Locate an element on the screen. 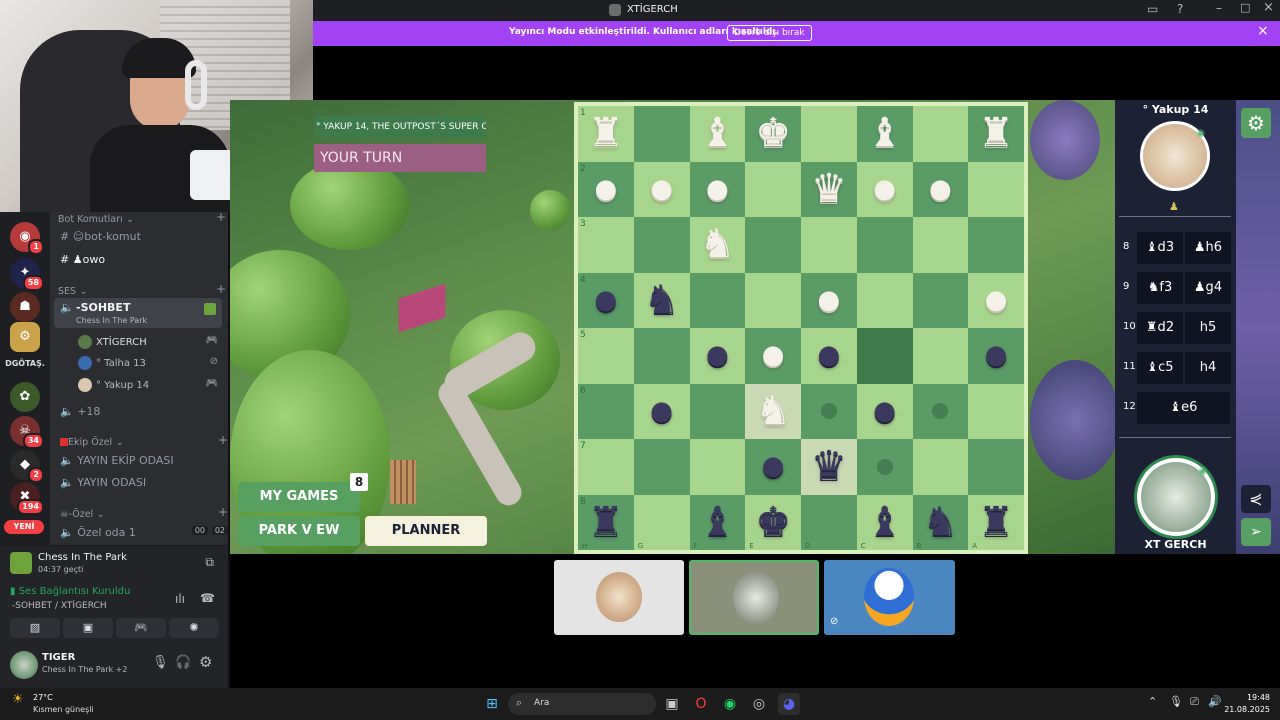 The image size is (1280, 720). headphones-icon: 🎧 is located at coordinates (183, 662).